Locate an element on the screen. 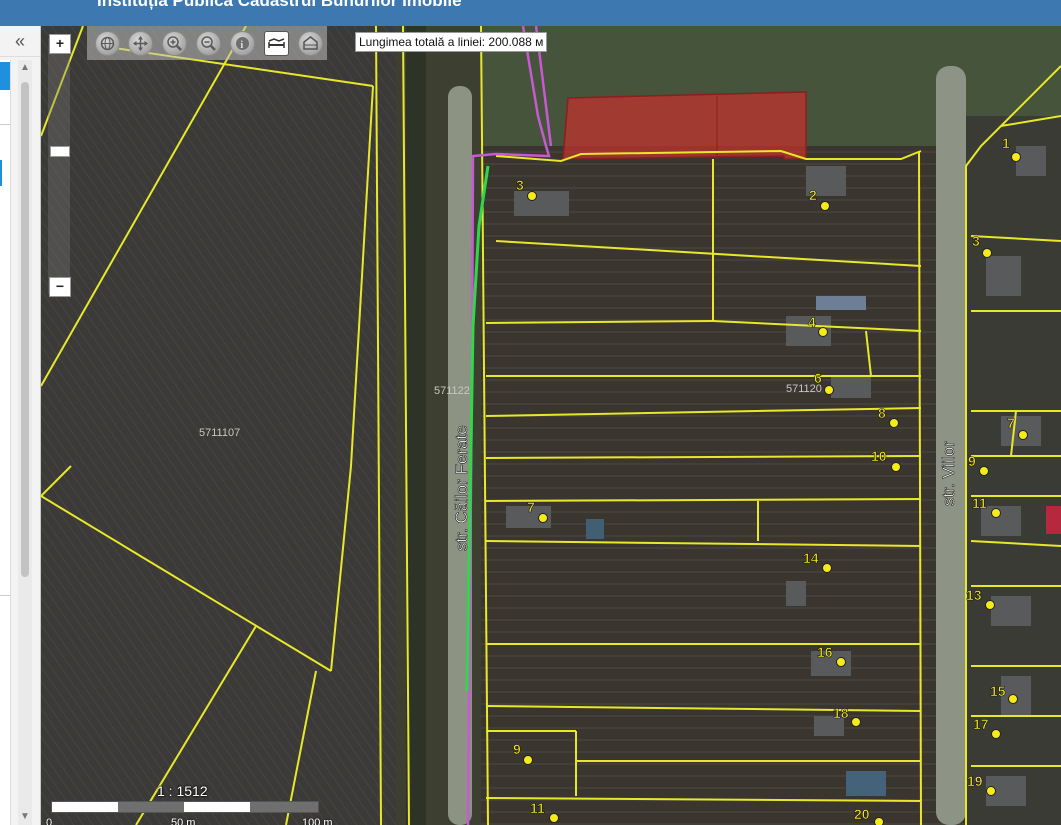  scale-tick: 100 m is located at coordinates (317, 821).